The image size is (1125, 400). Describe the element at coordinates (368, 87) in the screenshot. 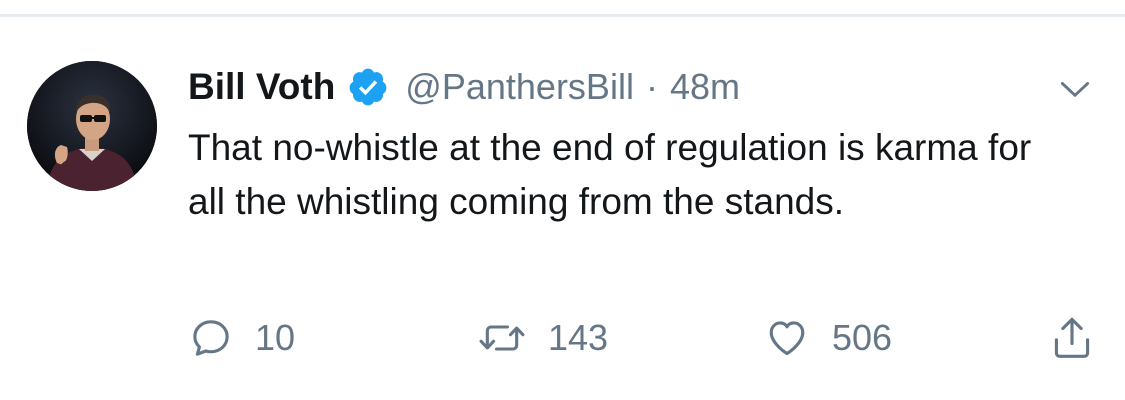

I see `verified-badge-icon` at that location.